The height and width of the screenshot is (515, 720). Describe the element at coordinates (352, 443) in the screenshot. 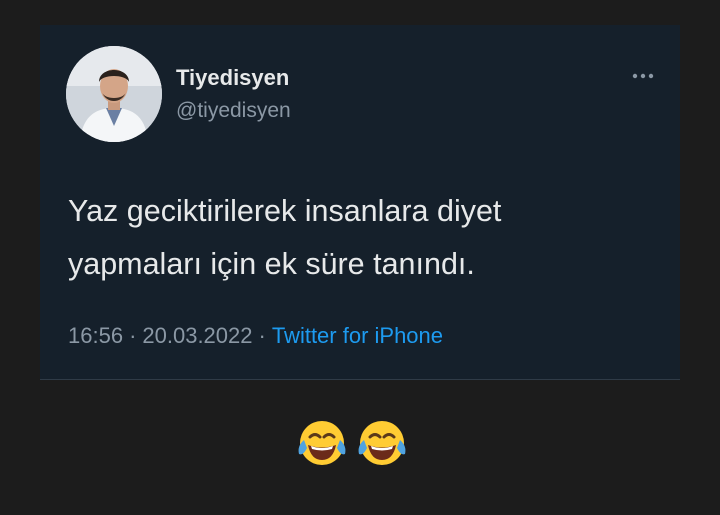

I see `emoji-caption` at that location.